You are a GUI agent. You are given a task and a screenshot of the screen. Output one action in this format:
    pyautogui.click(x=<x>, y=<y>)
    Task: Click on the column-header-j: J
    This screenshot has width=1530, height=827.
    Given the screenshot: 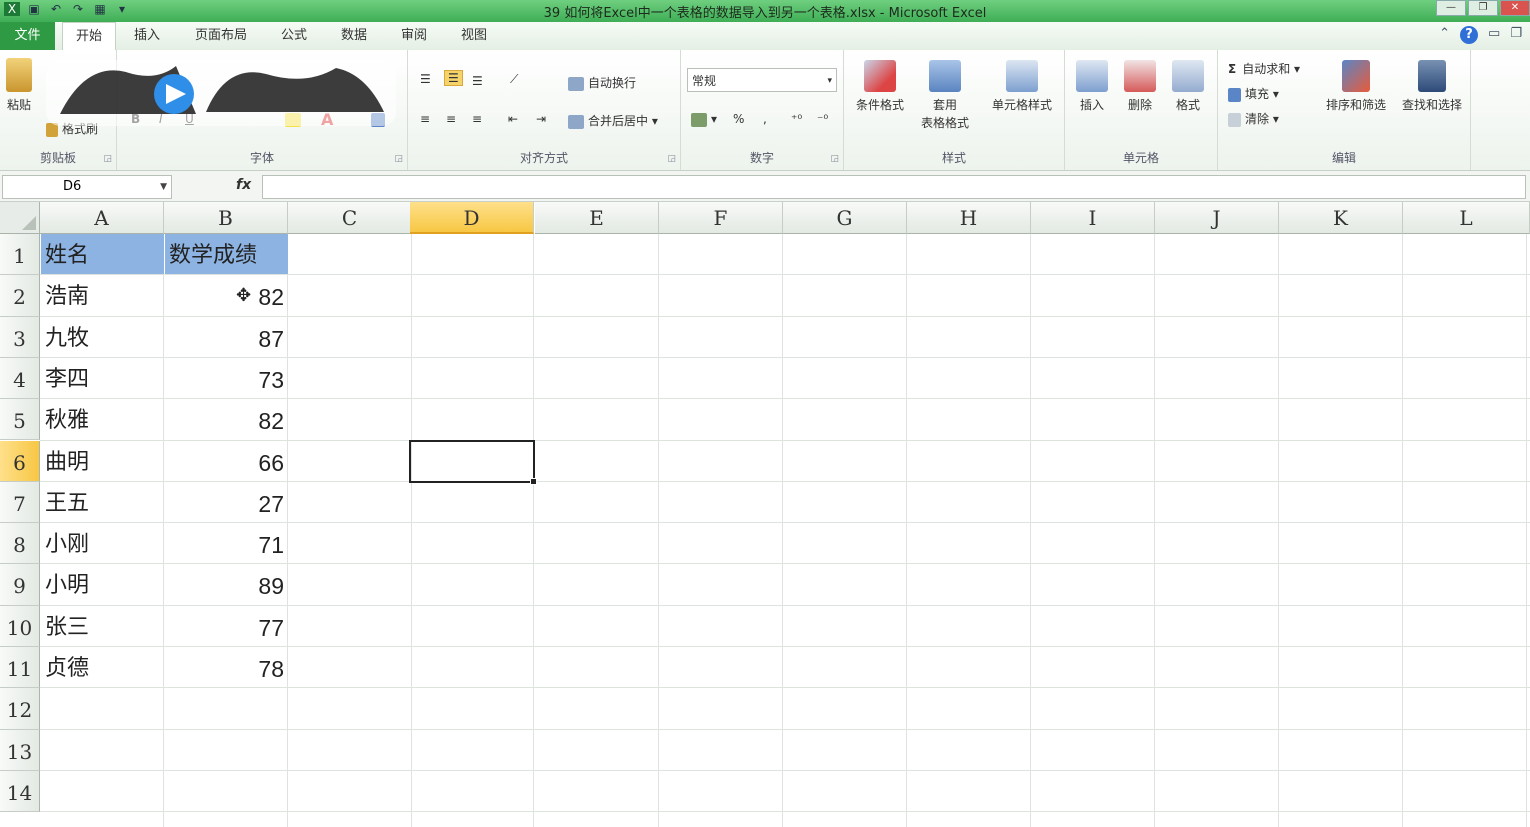 What is the action you would take?
    pyautogui.click(x=1217, y=218)
    